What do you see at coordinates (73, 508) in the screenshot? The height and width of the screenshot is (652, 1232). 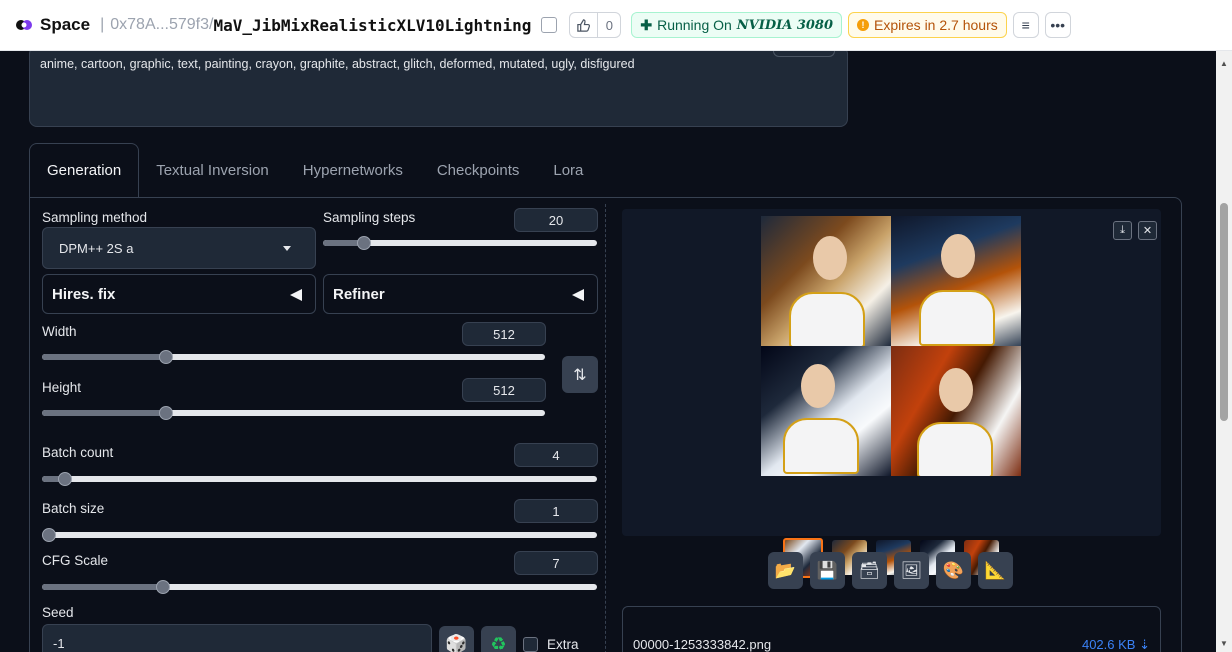 I see `batch-size-label: Batch size` at bounding box center [73, 508].